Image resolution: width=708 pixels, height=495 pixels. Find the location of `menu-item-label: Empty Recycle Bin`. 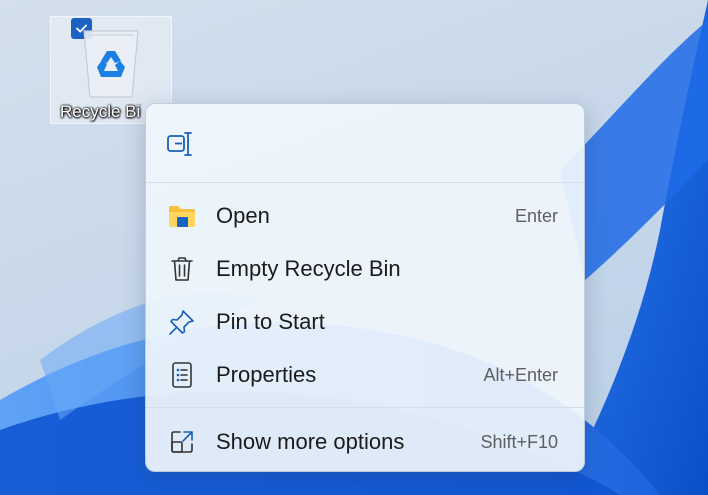

menu-item-label: Empty Recycle Bin is located at coordinates (308, 268).